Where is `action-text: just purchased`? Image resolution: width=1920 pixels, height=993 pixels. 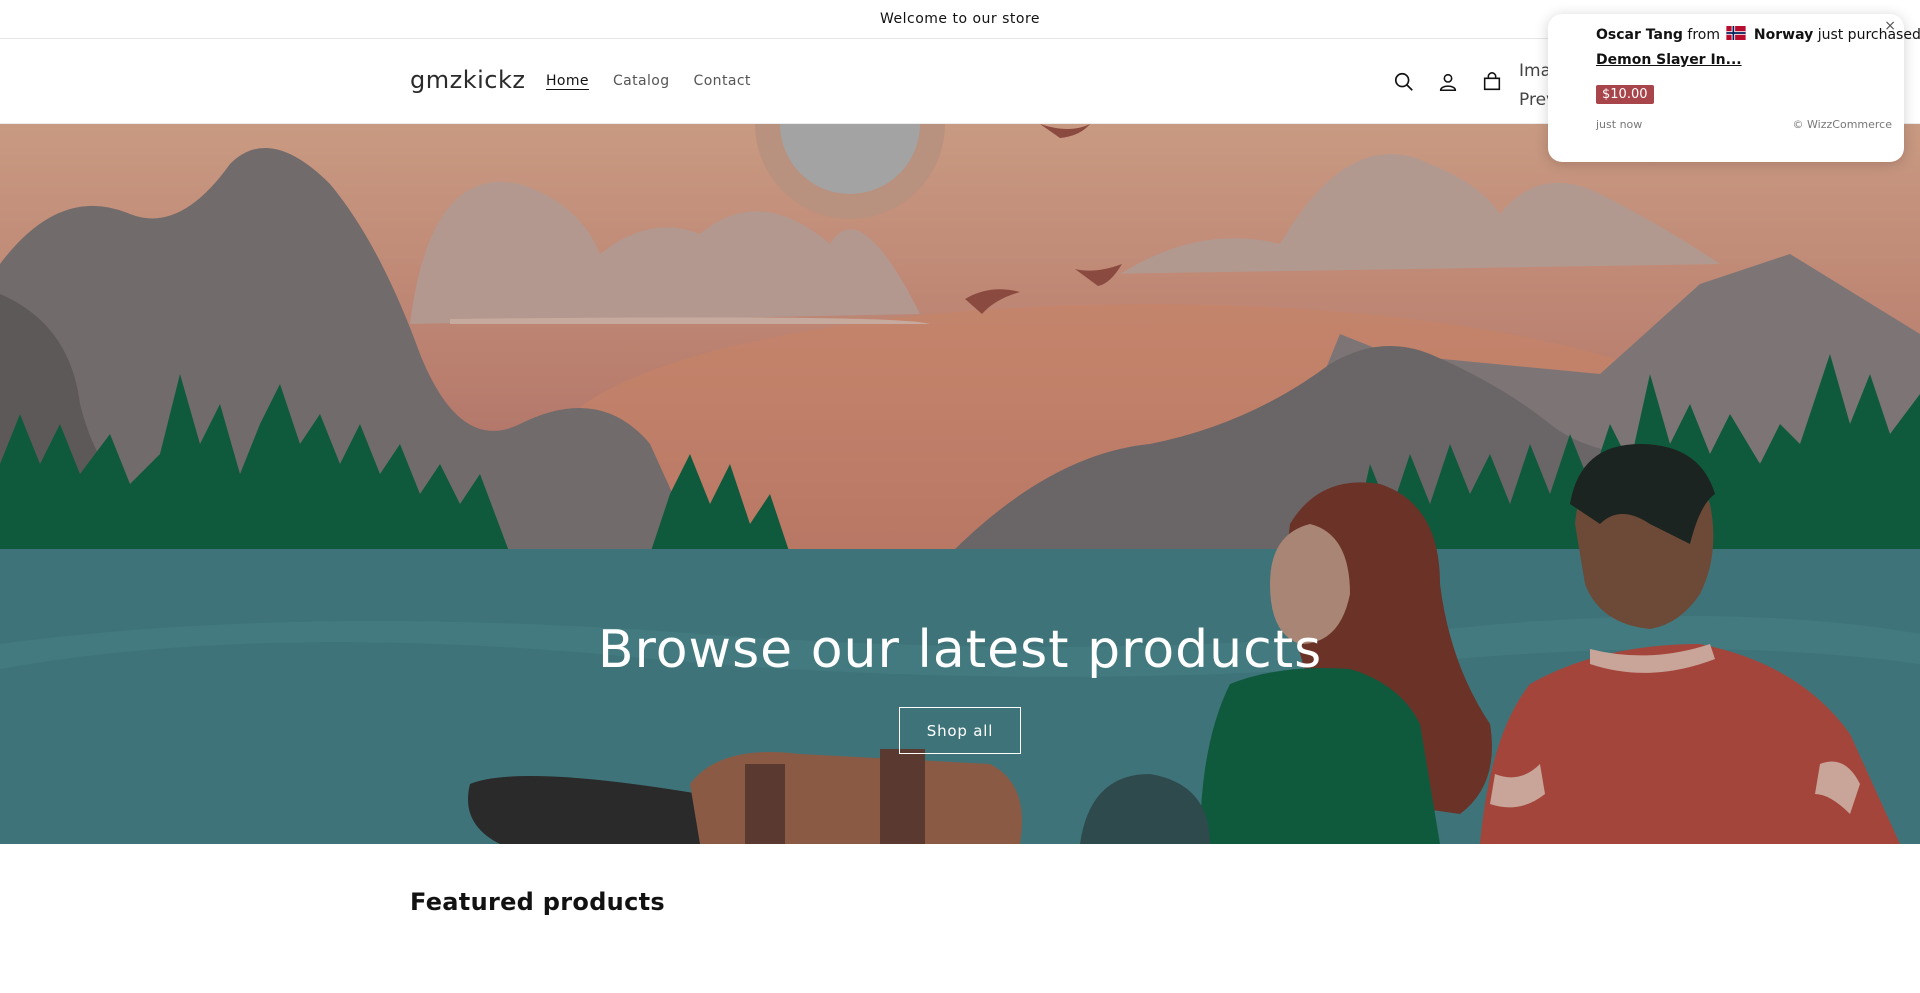
action-text: just purchased is located at coordinates (1868, 35).